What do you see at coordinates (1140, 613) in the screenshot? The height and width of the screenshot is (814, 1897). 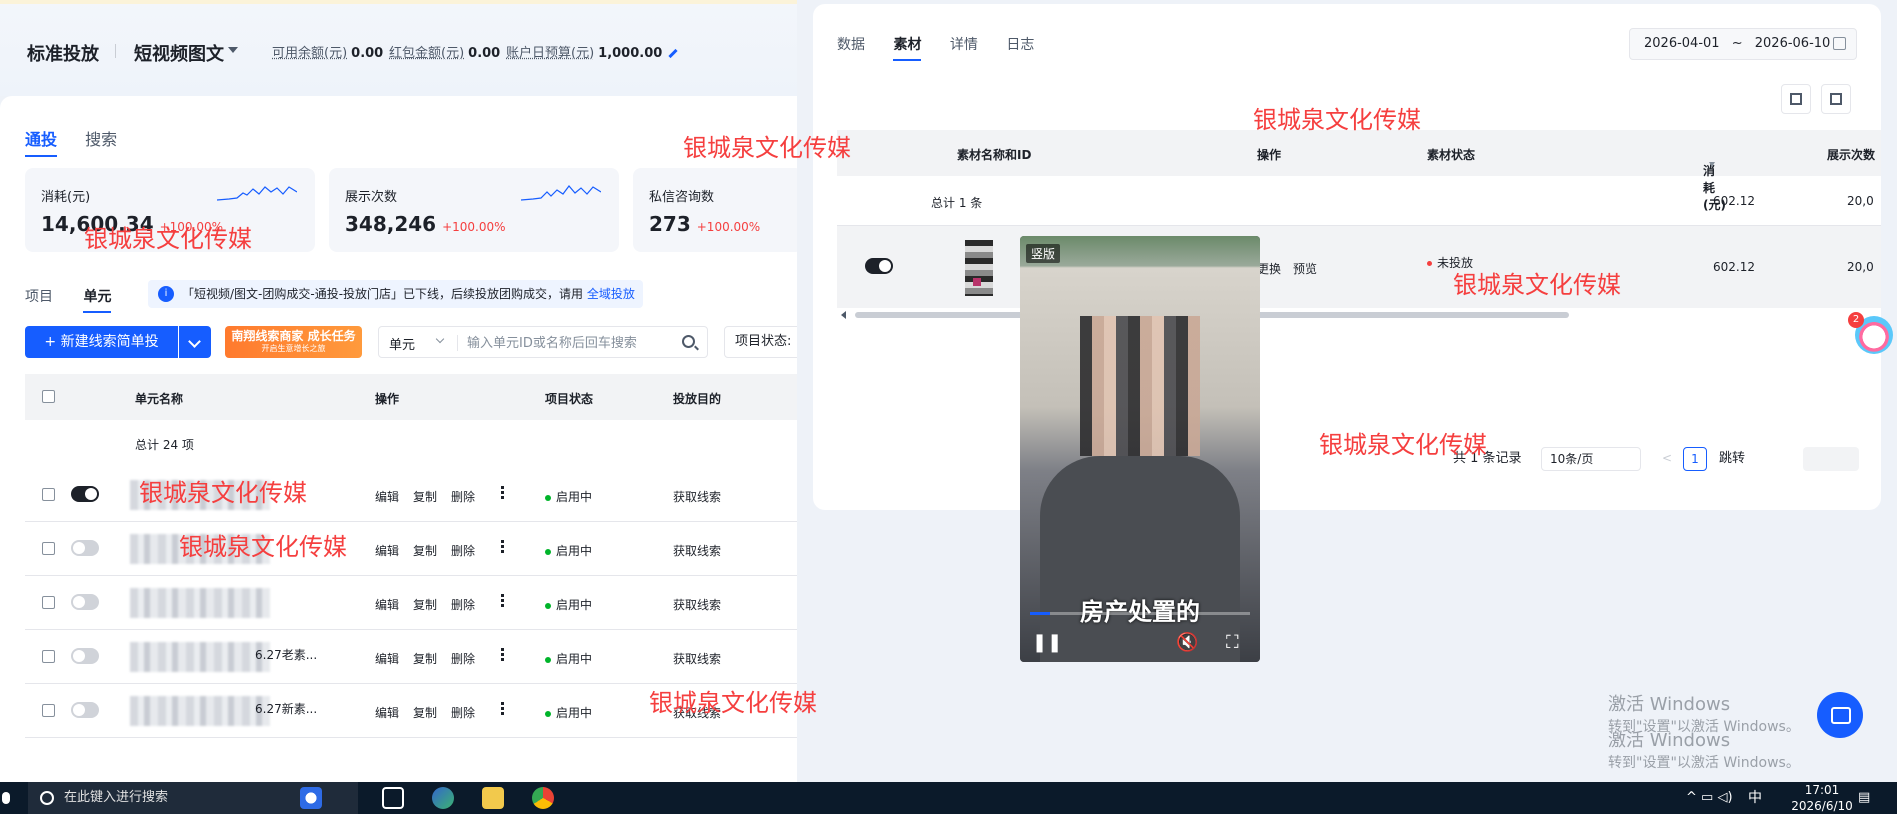 I see `video-progress` at bounding box center [1140, 613].